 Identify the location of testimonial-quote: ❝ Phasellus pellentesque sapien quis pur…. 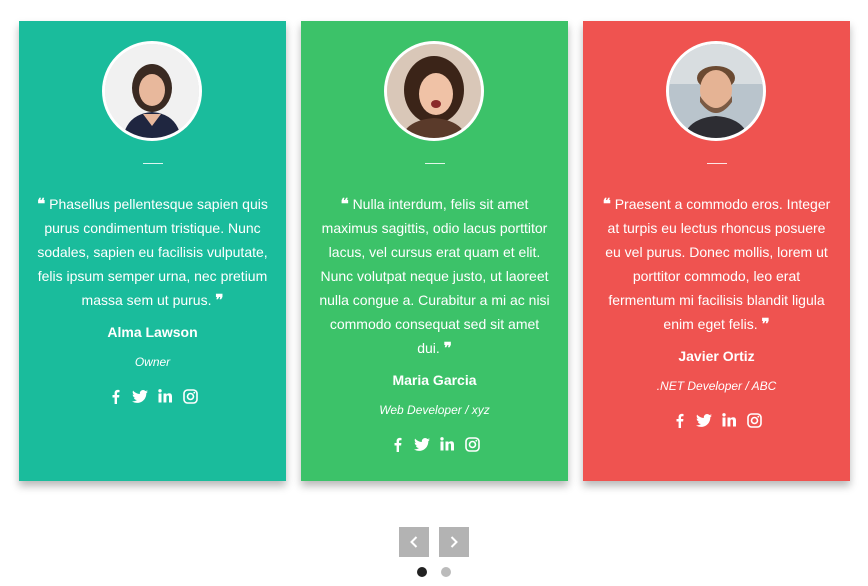
(152, 298).